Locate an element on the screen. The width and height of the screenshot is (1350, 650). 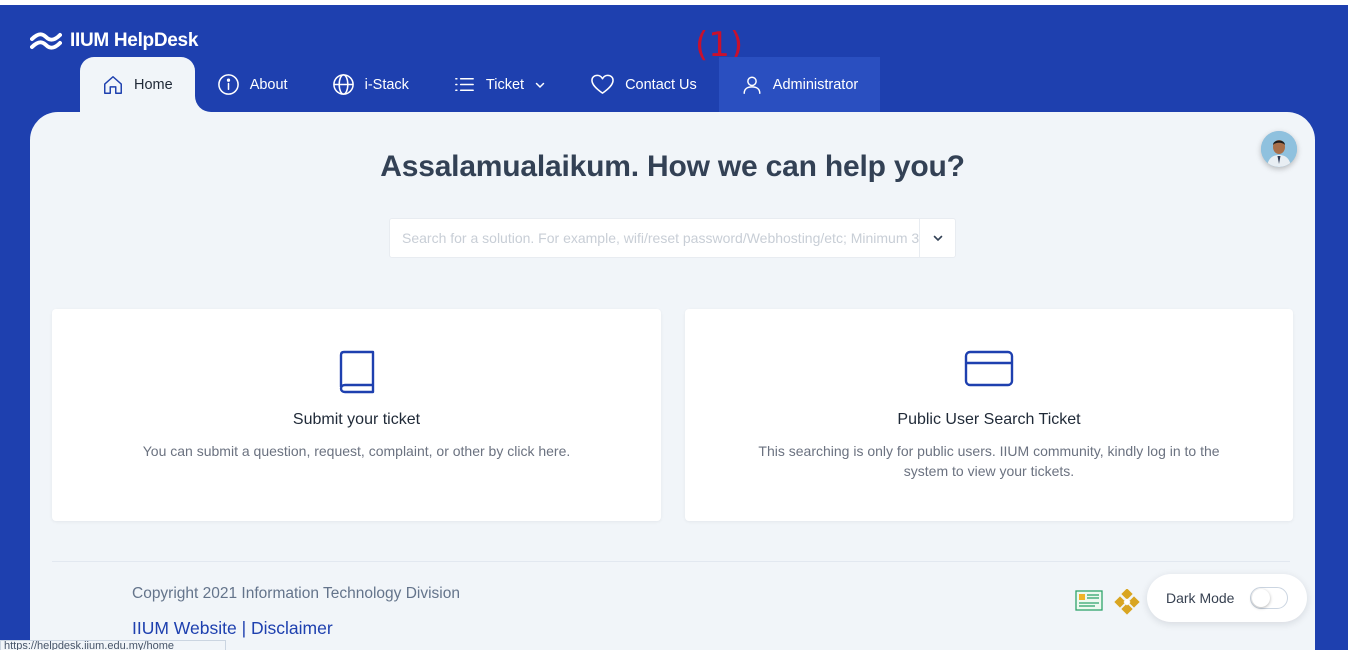
nav-administrator-label: Administrator is located at coordinates (815, 84).